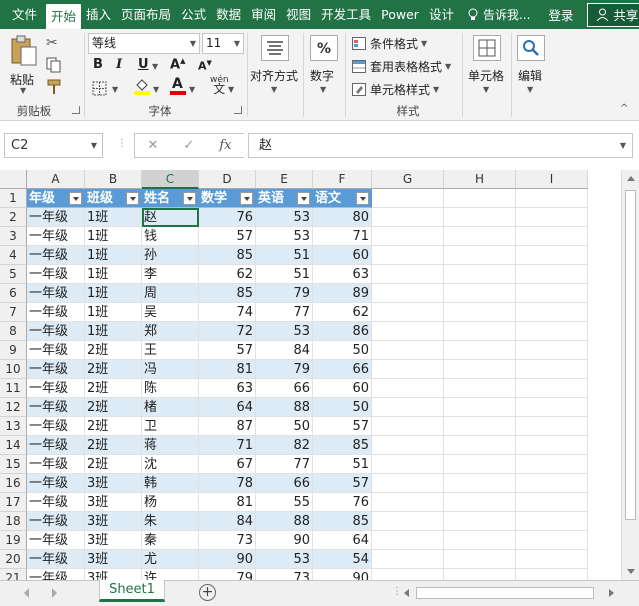 The image size is (639, 606). Describe the element at coordinates (227, 445) in the screenshot. I see `table-cell: 71` at that location.